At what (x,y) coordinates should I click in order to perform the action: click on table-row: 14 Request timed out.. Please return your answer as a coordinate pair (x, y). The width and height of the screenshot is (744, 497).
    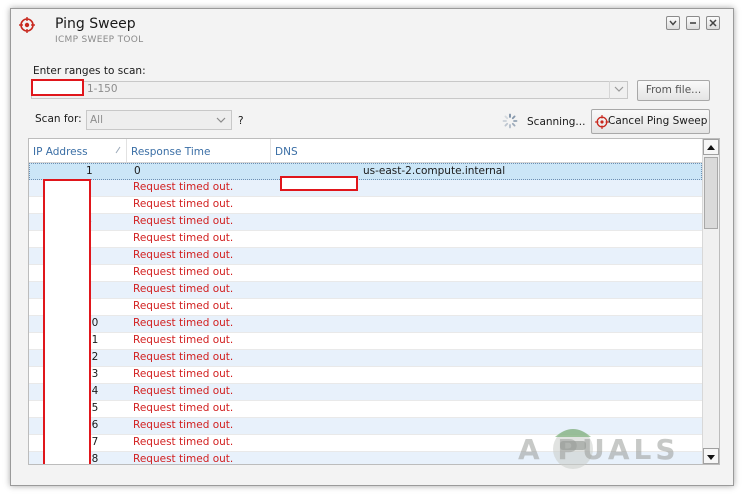
    Looking at the image, I should click on (365, 392).